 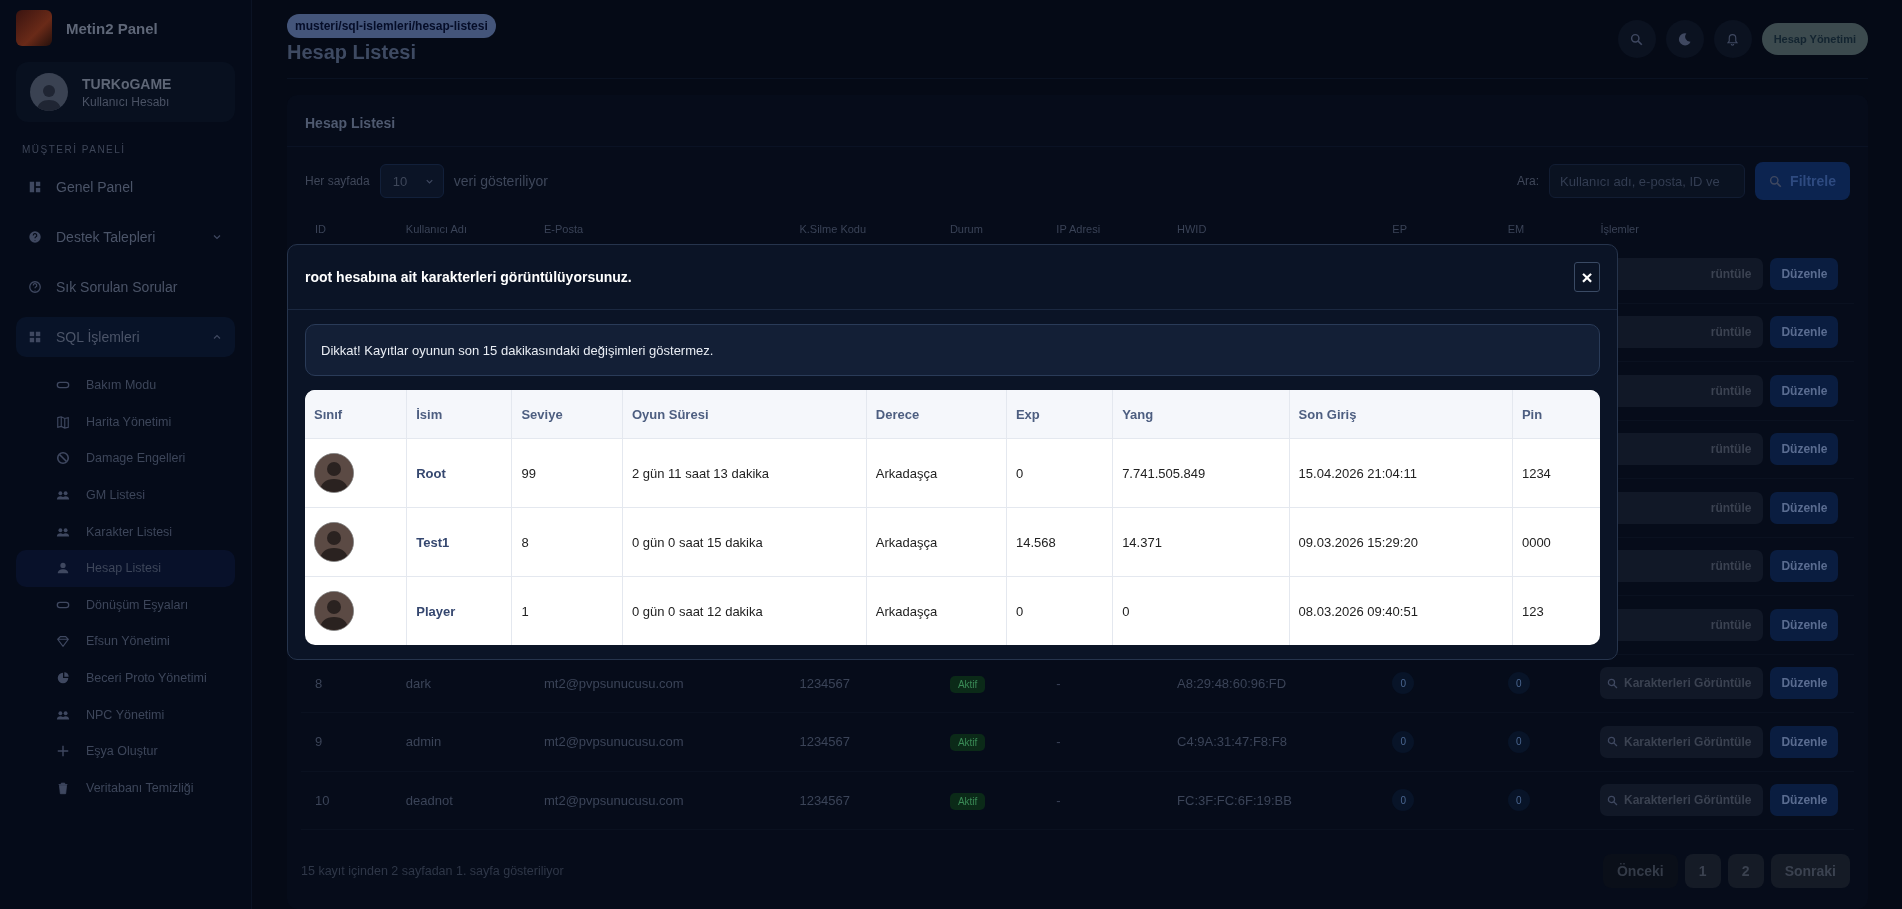 I want to click on table-cell: admin, so click(x=423, y=742).